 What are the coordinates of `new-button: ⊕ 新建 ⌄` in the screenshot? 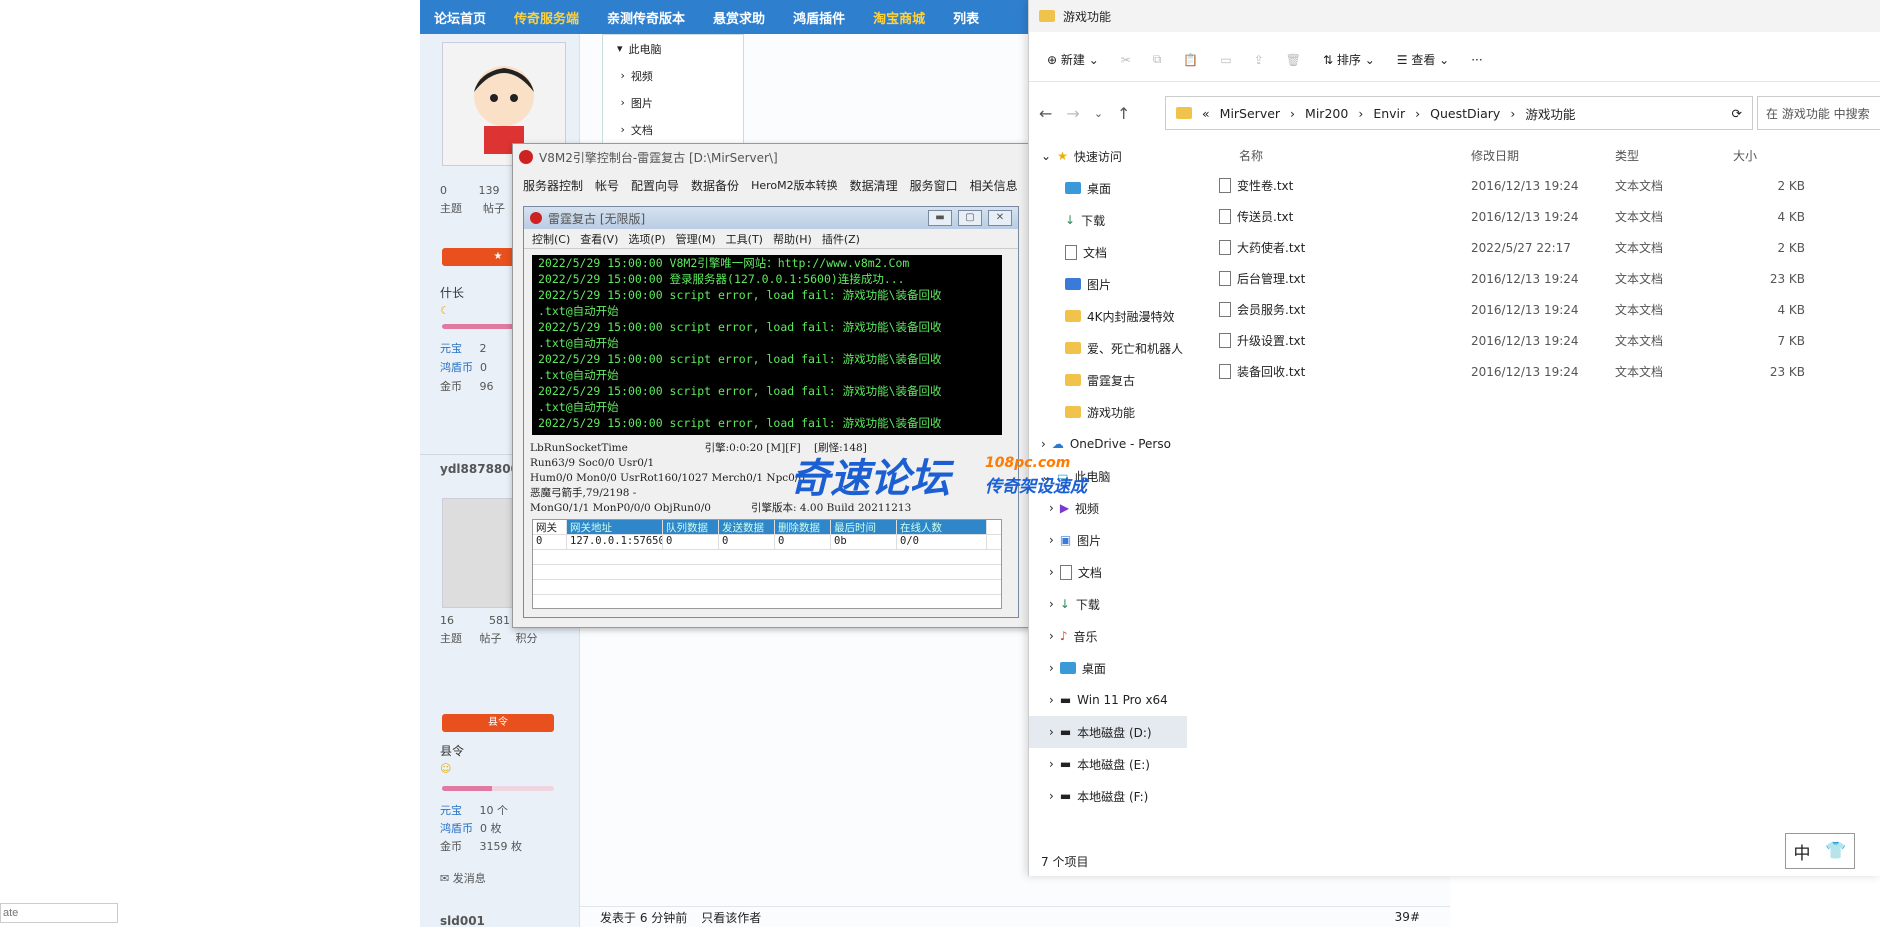 It's located at (1073, 59).